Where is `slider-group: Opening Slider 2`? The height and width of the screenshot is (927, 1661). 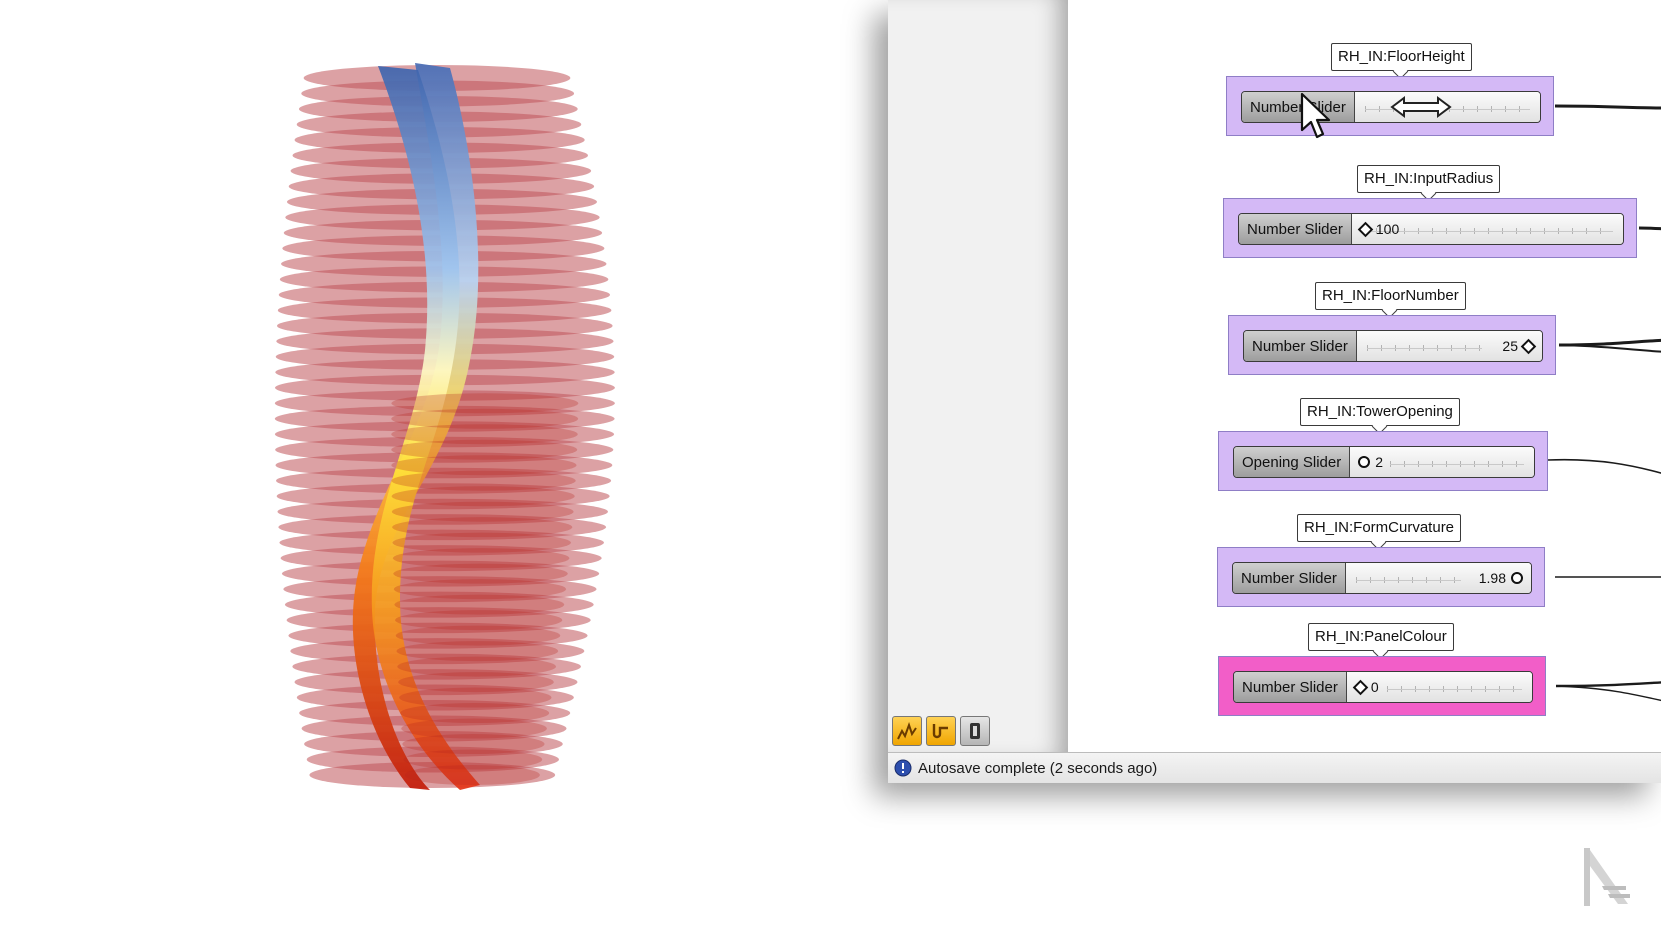 slider-group: Opening Slider 2 is located at coordinates (1383, 461).